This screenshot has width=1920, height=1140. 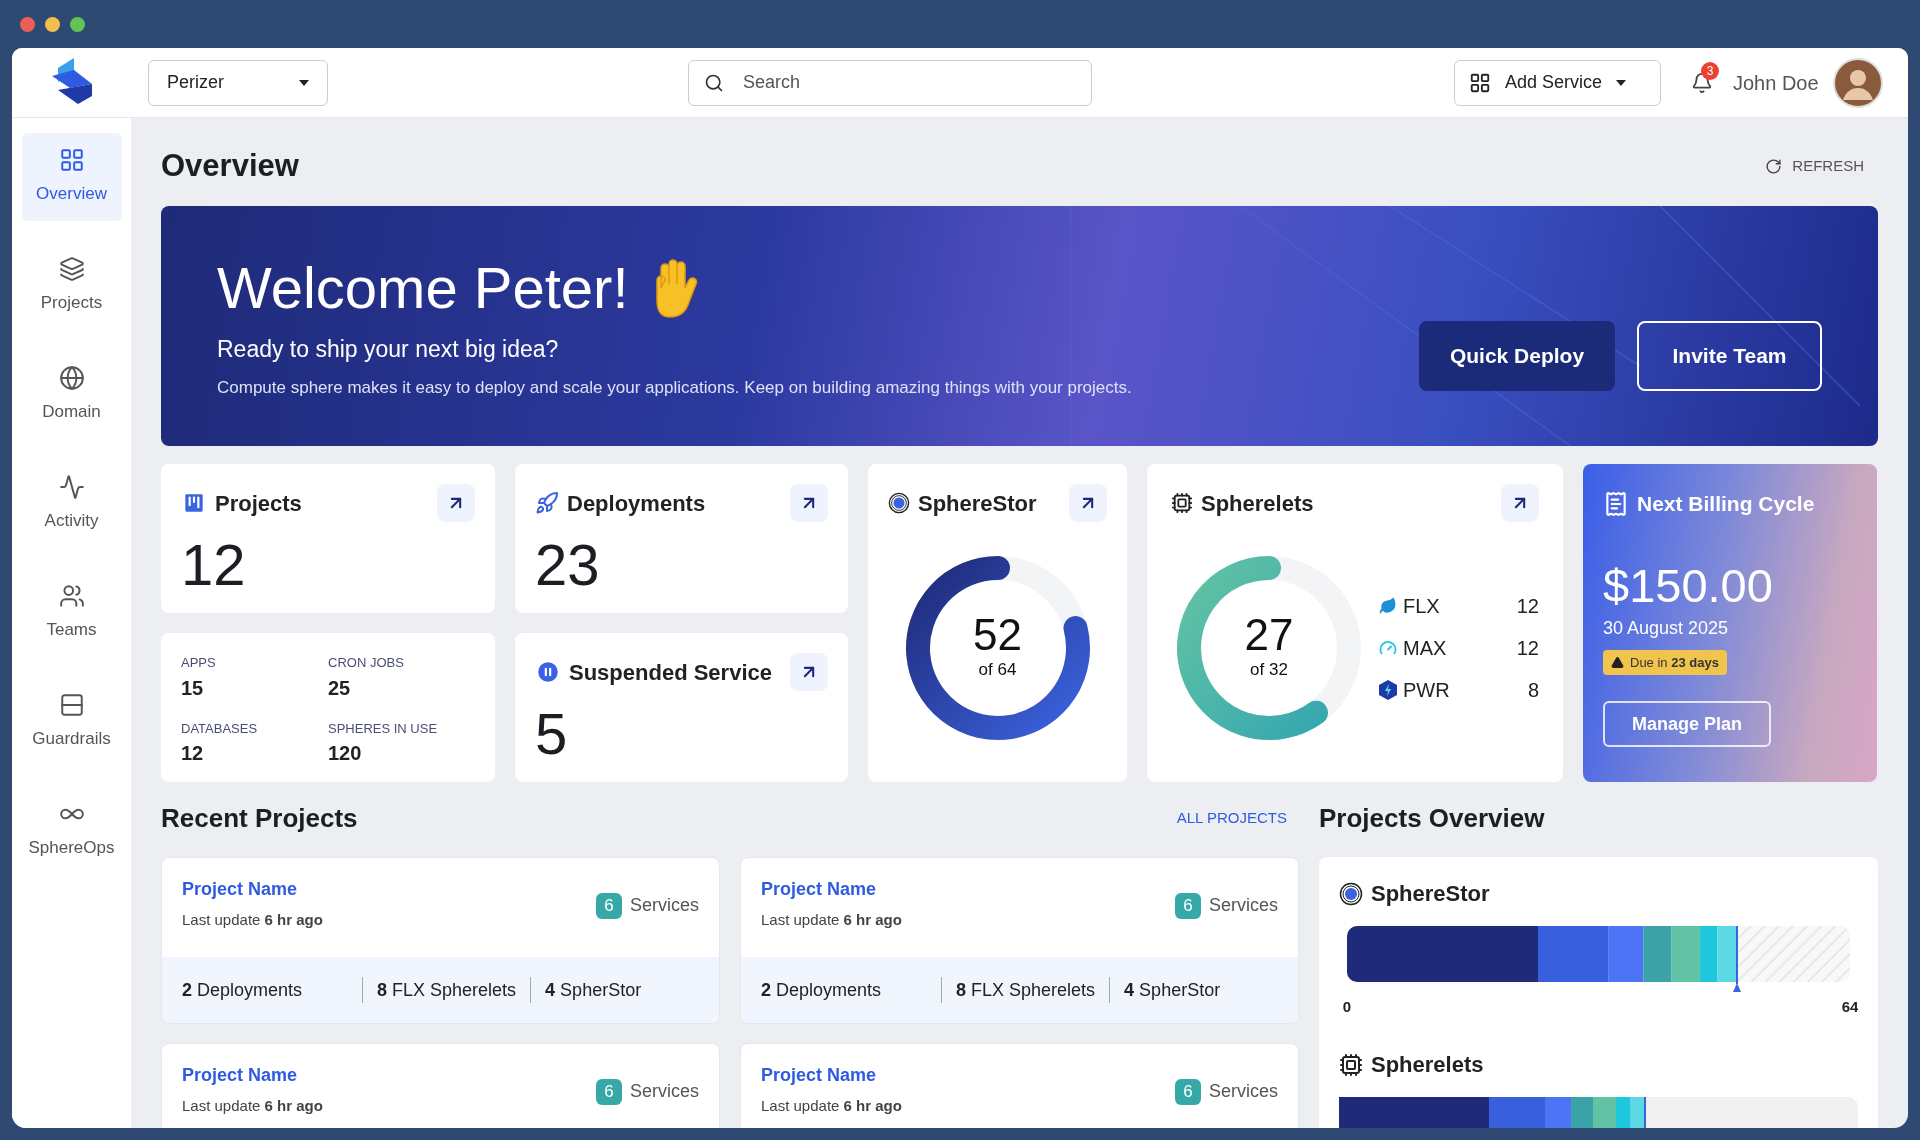 What do you see at coordinates (71, 286) in the screenshot?
I see `sidebar-item: Projects` at bounding box center [71, 286].